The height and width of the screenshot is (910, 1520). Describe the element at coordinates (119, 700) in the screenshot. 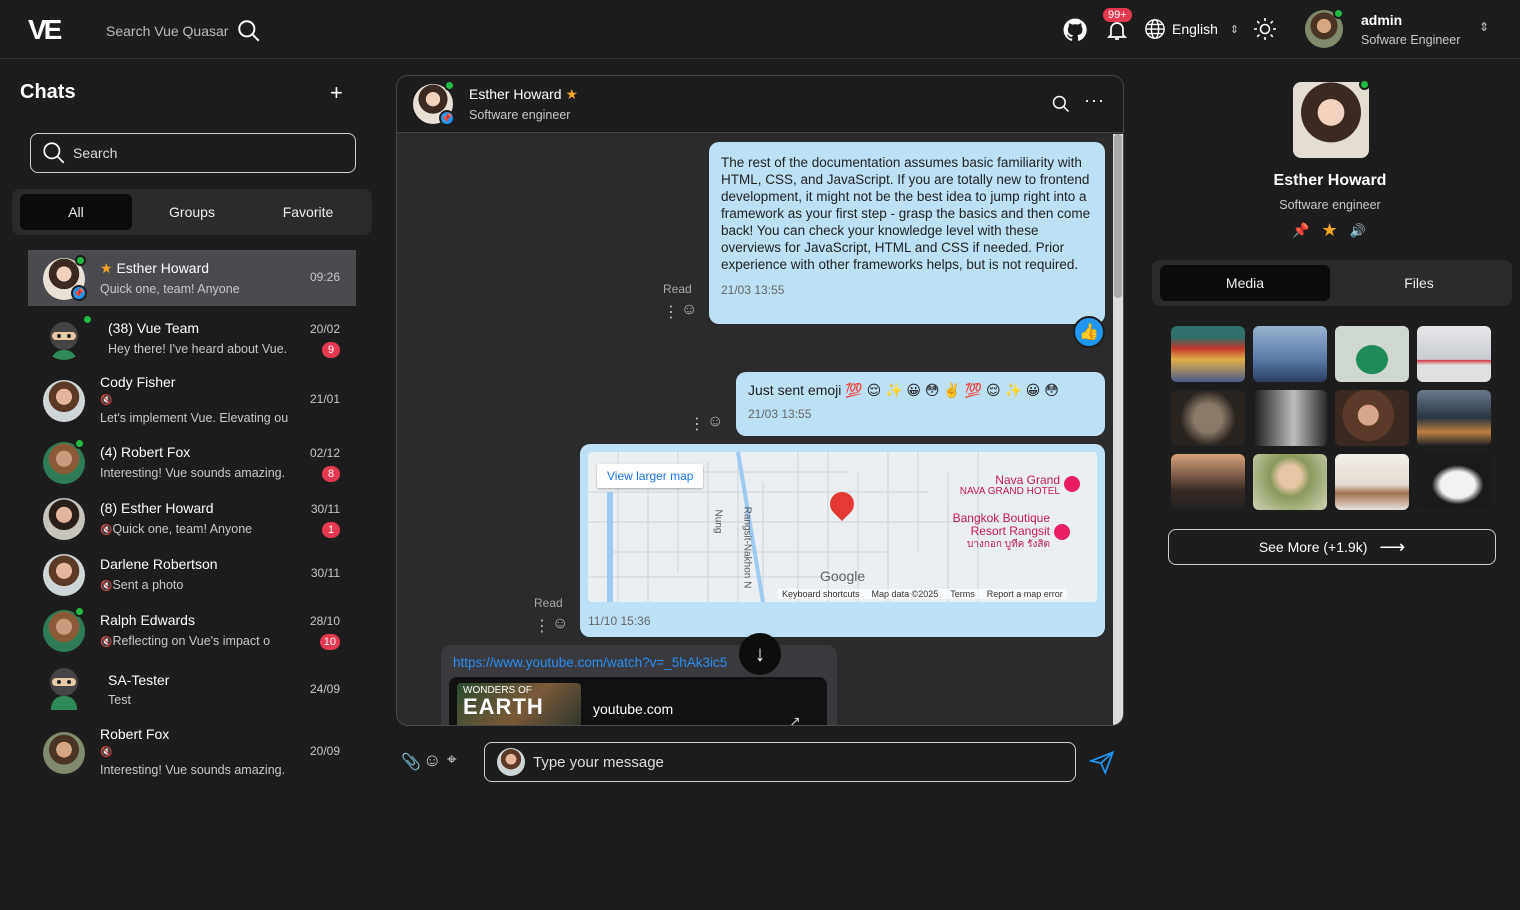

I see `chat-preview: Test` at that location.